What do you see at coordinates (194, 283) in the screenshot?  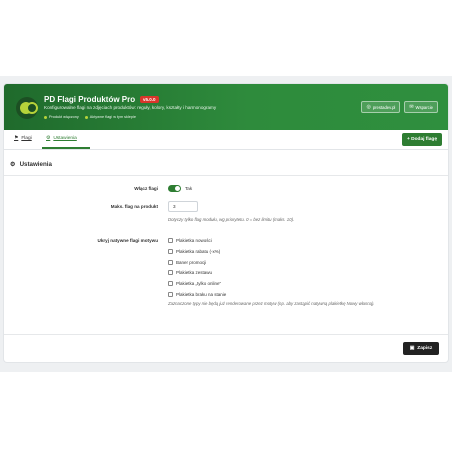 I see `checkbox-online-only-badge: Plakietka „tylko online”` at bounding box center [194, 283].